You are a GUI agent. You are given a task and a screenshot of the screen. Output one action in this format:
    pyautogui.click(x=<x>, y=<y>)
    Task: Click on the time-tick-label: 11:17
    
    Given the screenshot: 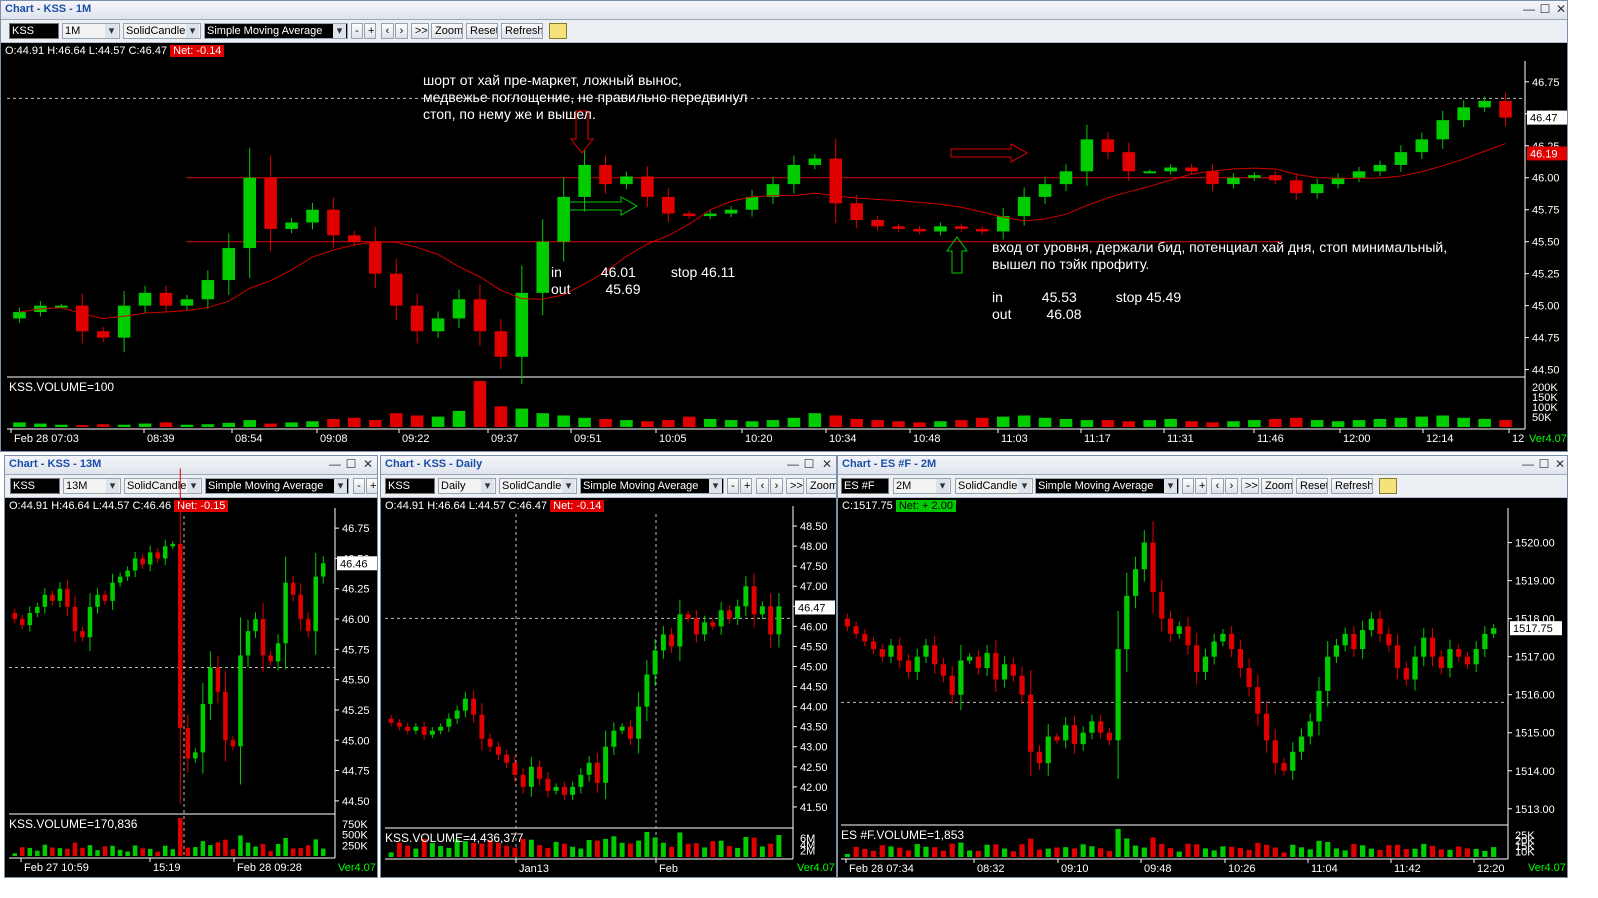 What is the action you would take?
    pyautogui.click(x=1097, y=439)
    